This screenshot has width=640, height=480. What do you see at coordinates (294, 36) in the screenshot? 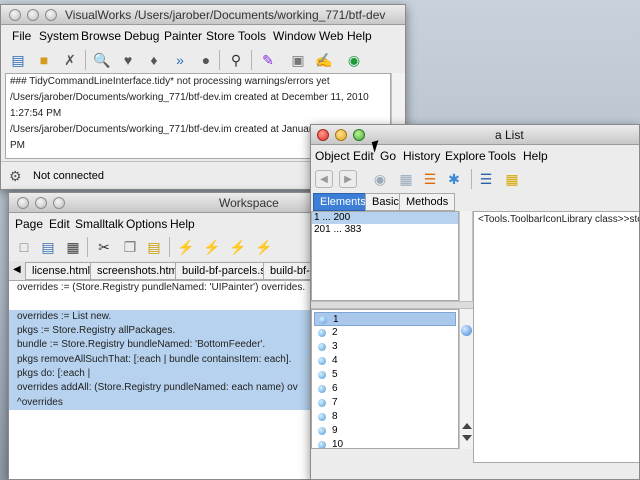
I see `menu-window: Window` at bounding box center [294, 36].